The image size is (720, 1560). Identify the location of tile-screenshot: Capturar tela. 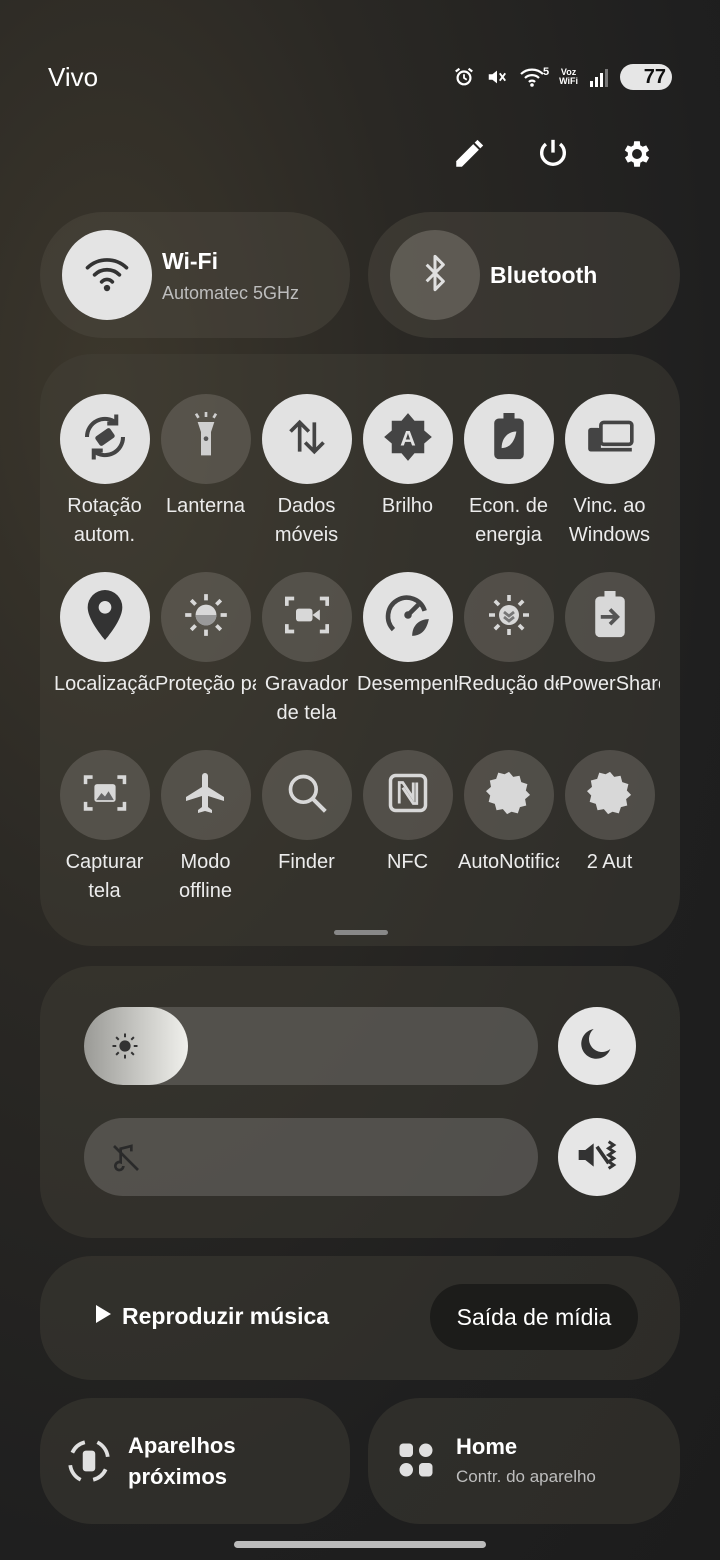
(104, 828).